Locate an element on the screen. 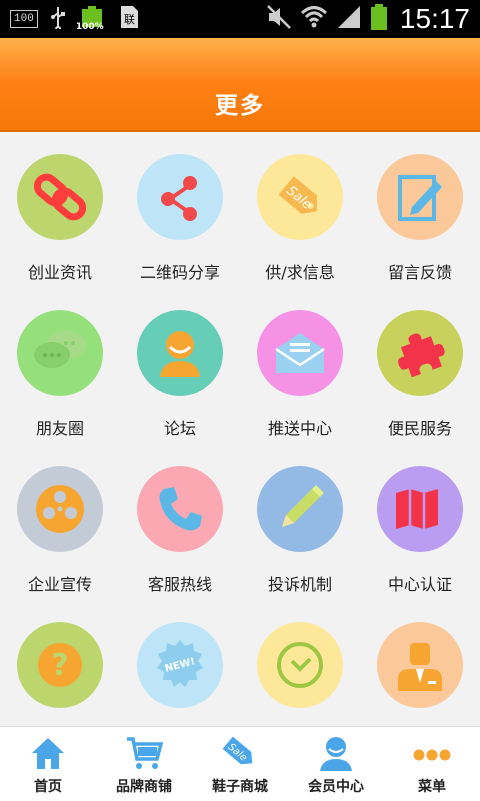 The width and height of the screenshot is (480, 801). nav-shoe-mall: Sale 鞋子商城 is located at coordinates (240, 764).